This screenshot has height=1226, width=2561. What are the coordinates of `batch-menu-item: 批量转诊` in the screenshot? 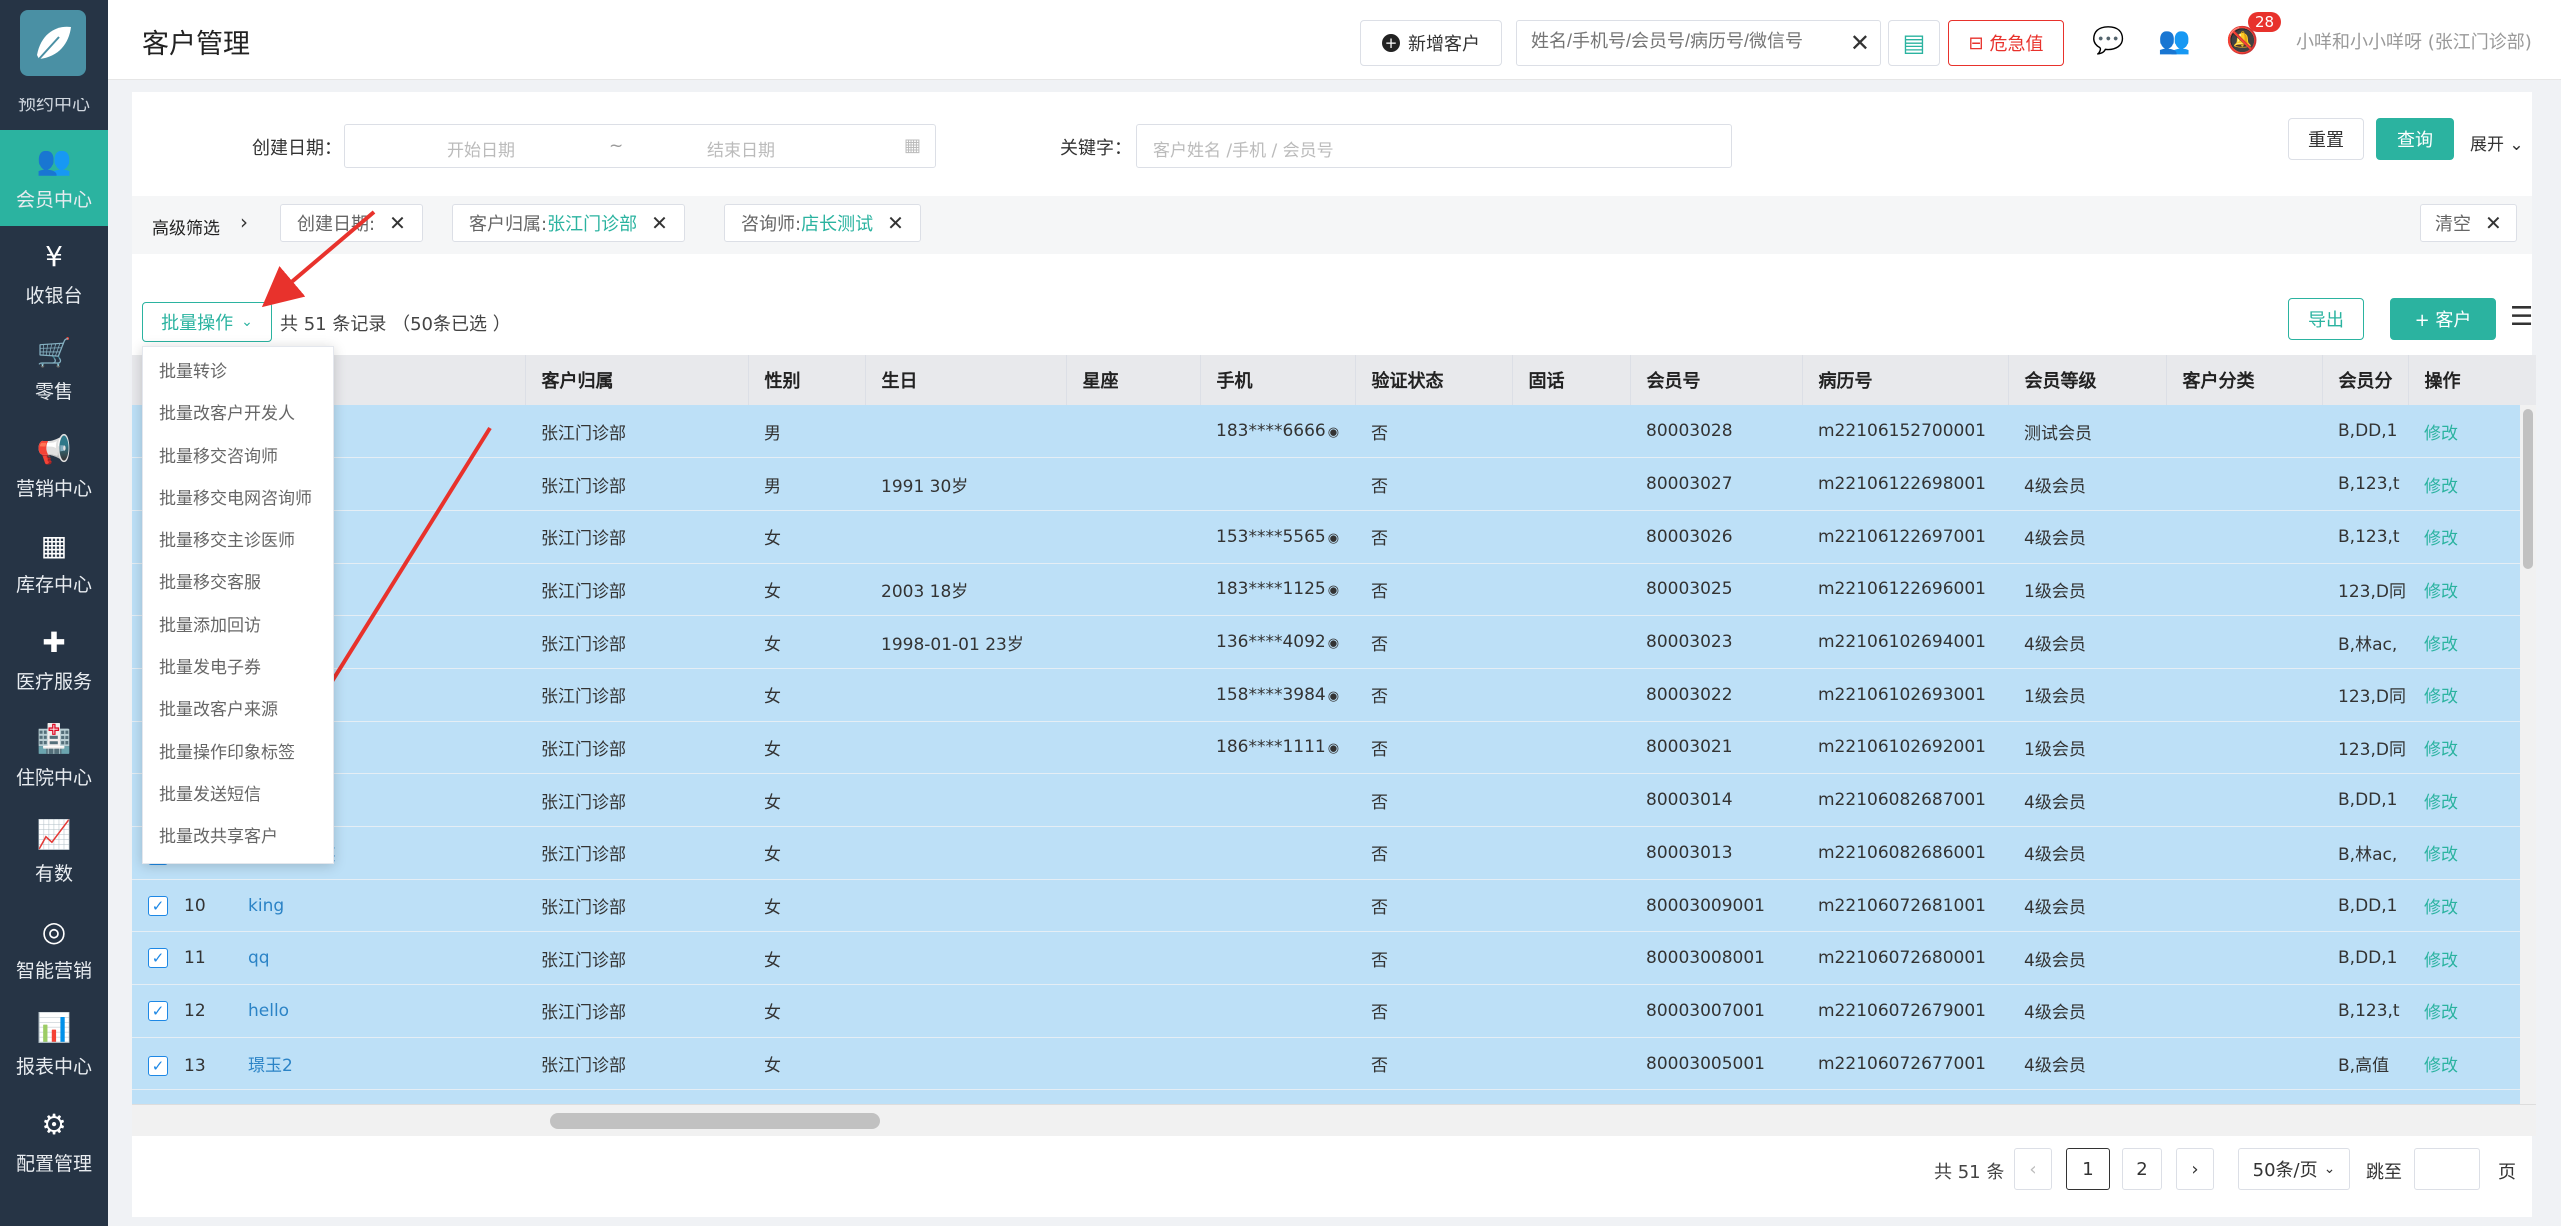 It's located at (238, 372).